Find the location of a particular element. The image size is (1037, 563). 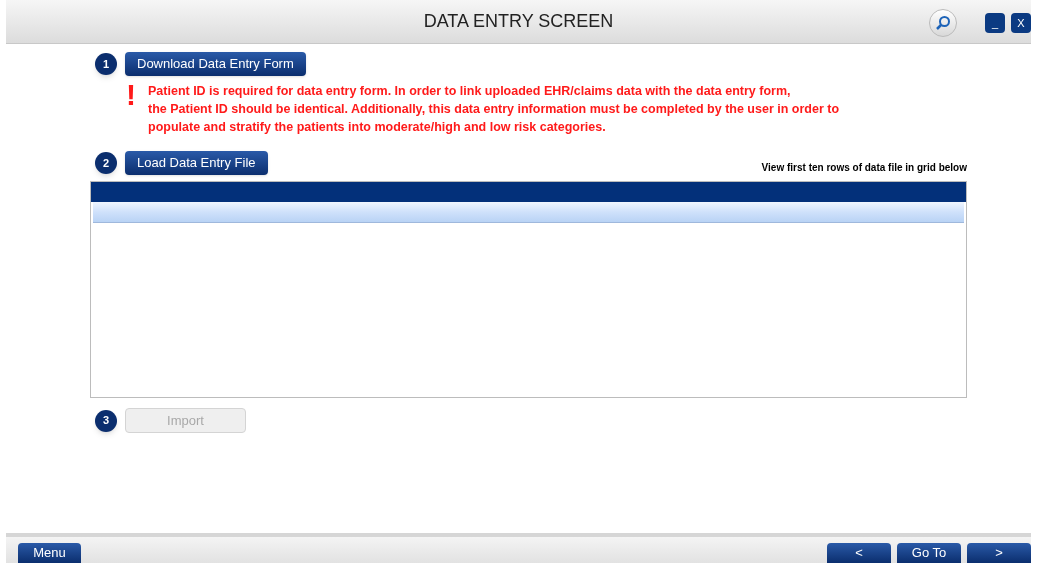

search-icon is located at coordinates (943, 23).